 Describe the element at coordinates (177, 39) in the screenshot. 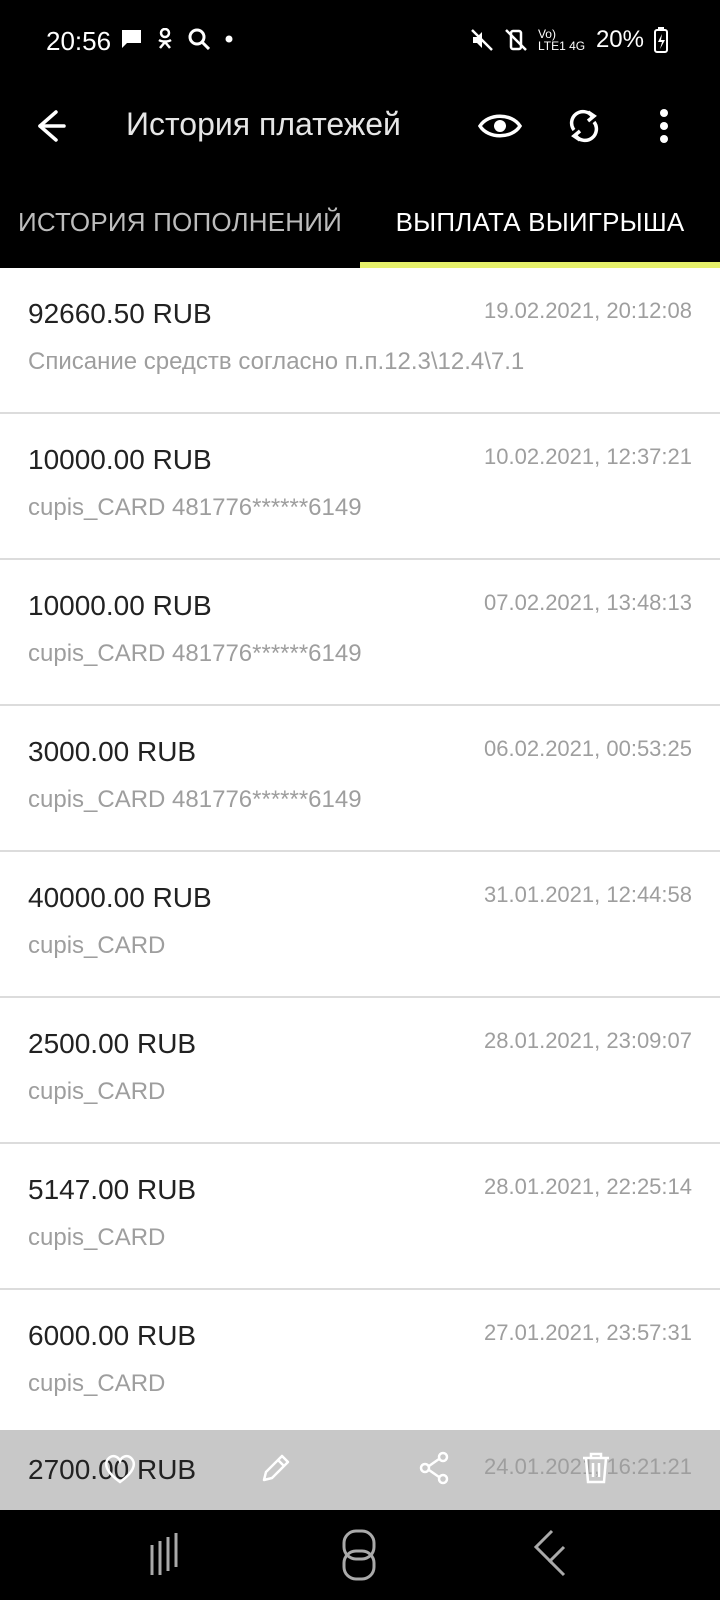

I see `status-notifications` at that location.